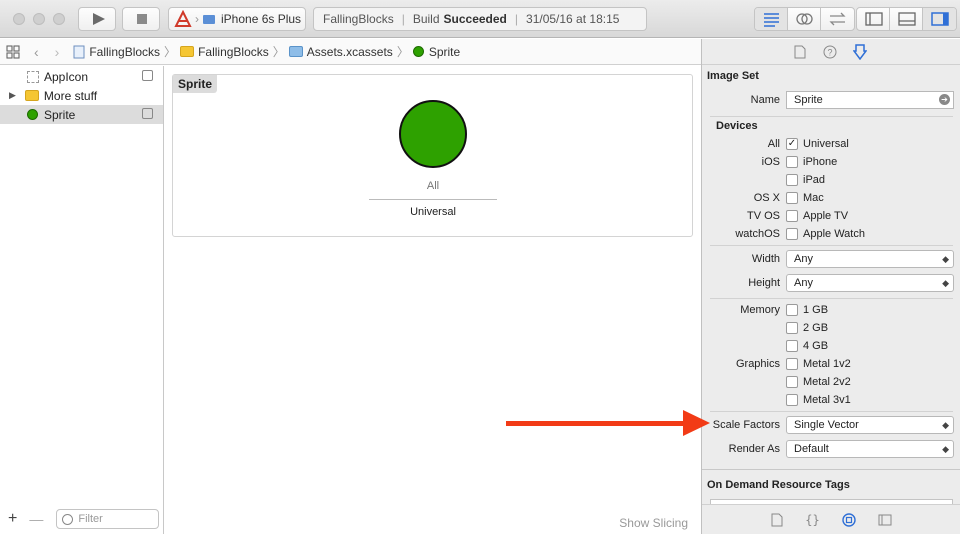 This screenshot has height=534, width=960. I want to click on file-template-icon, so click(777, 520).